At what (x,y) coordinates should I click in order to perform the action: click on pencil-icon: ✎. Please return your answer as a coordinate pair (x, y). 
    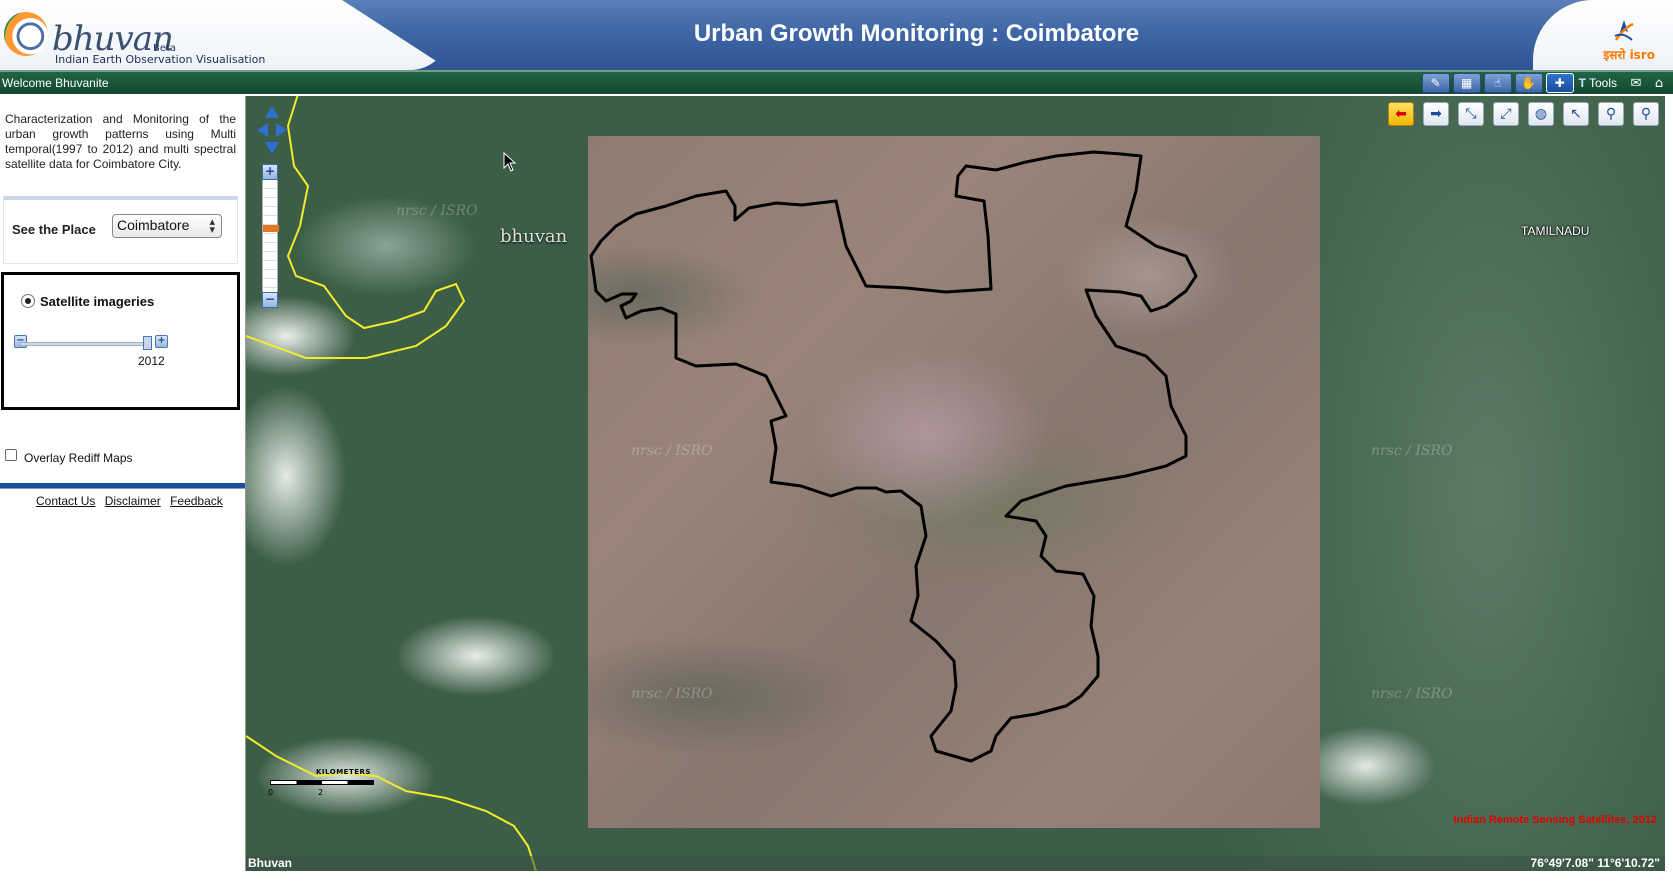
    Looking at the image, I should click on (1435, 83).